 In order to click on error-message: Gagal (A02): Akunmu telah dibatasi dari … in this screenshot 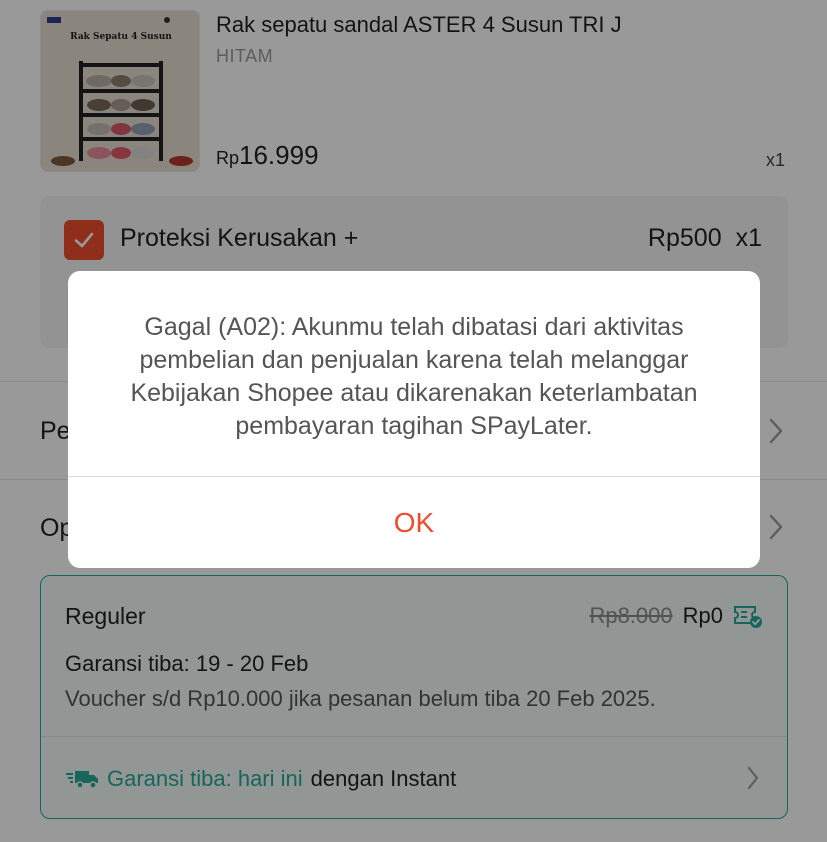, I will do `click(414, 376)`.